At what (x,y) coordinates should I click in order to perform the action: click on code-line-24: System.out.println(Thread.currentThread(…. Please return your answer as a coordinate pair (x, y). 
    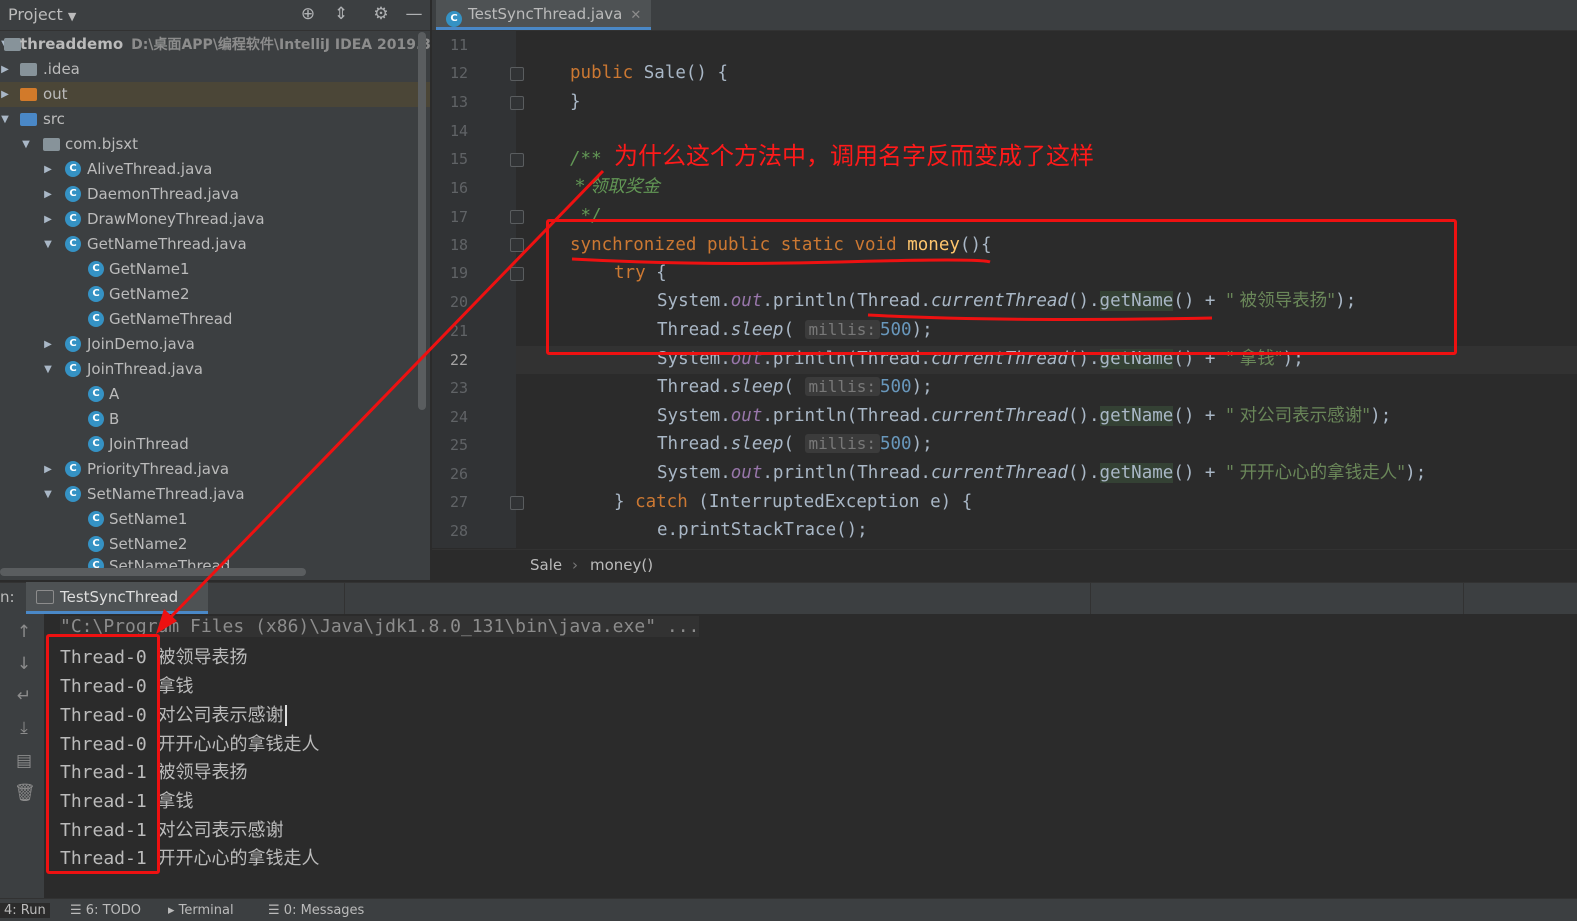
    Looking at the image, I should click on (1024, 416).